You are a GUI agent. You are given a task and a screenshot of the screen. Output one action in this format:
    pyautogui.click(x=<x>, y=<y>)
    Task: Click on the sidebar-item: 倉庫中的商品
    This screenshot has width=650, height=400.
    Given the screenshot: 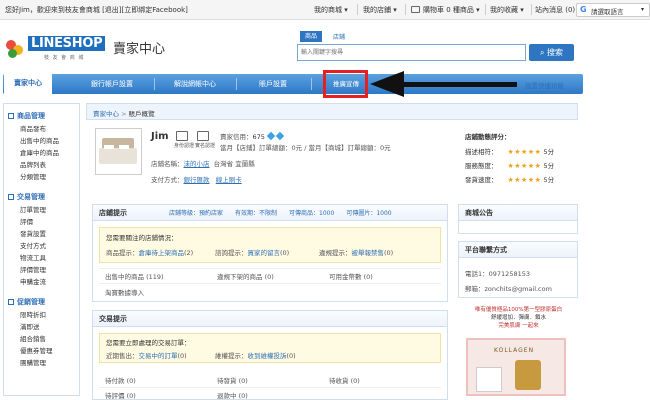 What is the action you would take?
    pyautogui.click(x=41, y=153)
    